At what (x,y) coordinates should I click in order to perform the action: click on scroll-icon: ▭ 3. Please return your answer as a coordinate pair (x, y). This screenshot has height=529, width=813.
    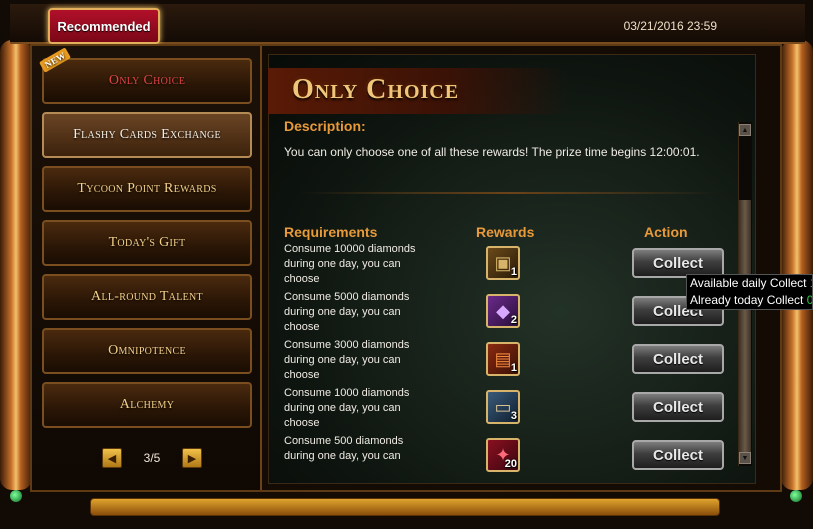
    Looking at the image, I should click on (503, 407).